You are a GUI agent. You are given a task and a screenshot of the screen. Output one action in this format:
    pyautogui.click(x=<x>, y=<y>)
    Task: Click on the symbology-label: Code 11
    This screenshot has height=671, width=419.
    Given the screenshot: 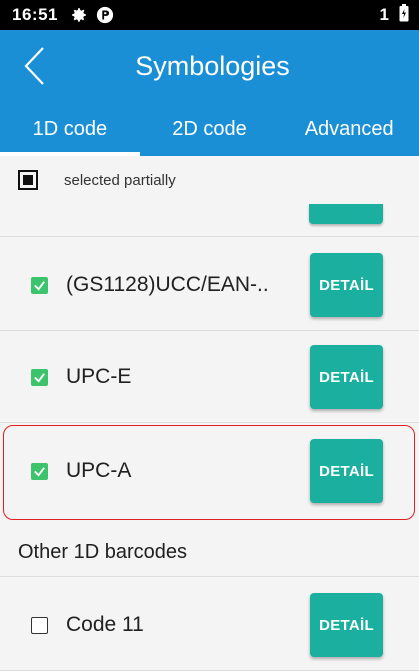 What is the action you would take?
    pyautogui.click(x=105, y=624)
    